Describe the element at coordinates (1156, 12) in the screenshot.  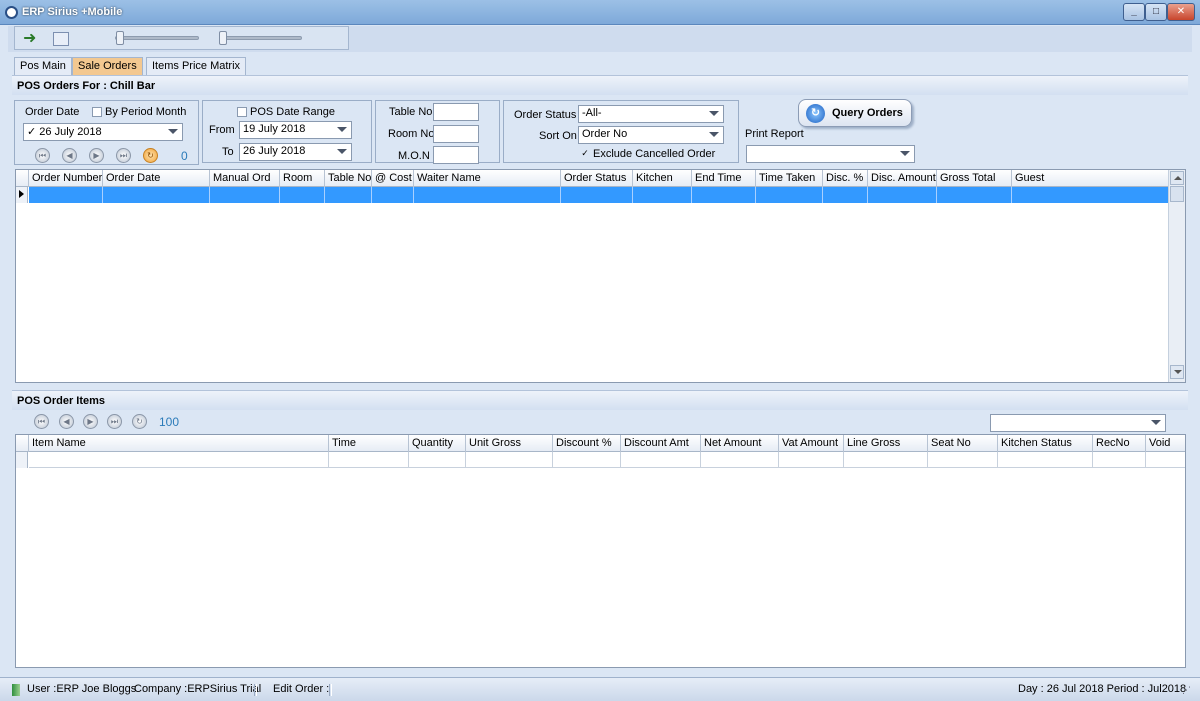
I see `maximize-button: □` at that location.